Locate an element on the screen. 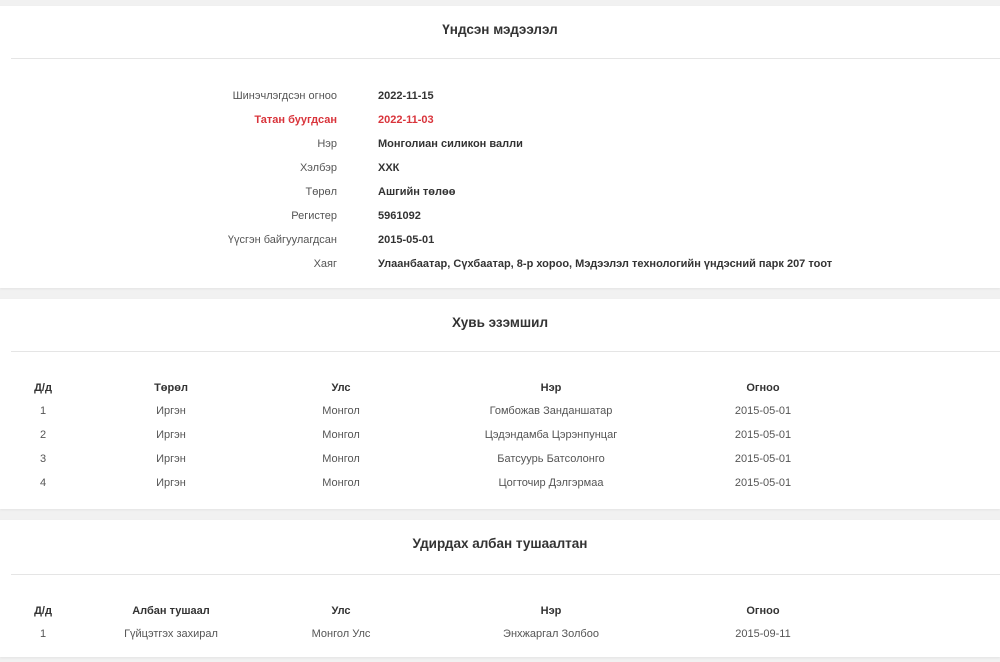 The height and width of the screenshot is (662, 1000). info-label: Татан буугдсан is located at coordinates (295, 120).